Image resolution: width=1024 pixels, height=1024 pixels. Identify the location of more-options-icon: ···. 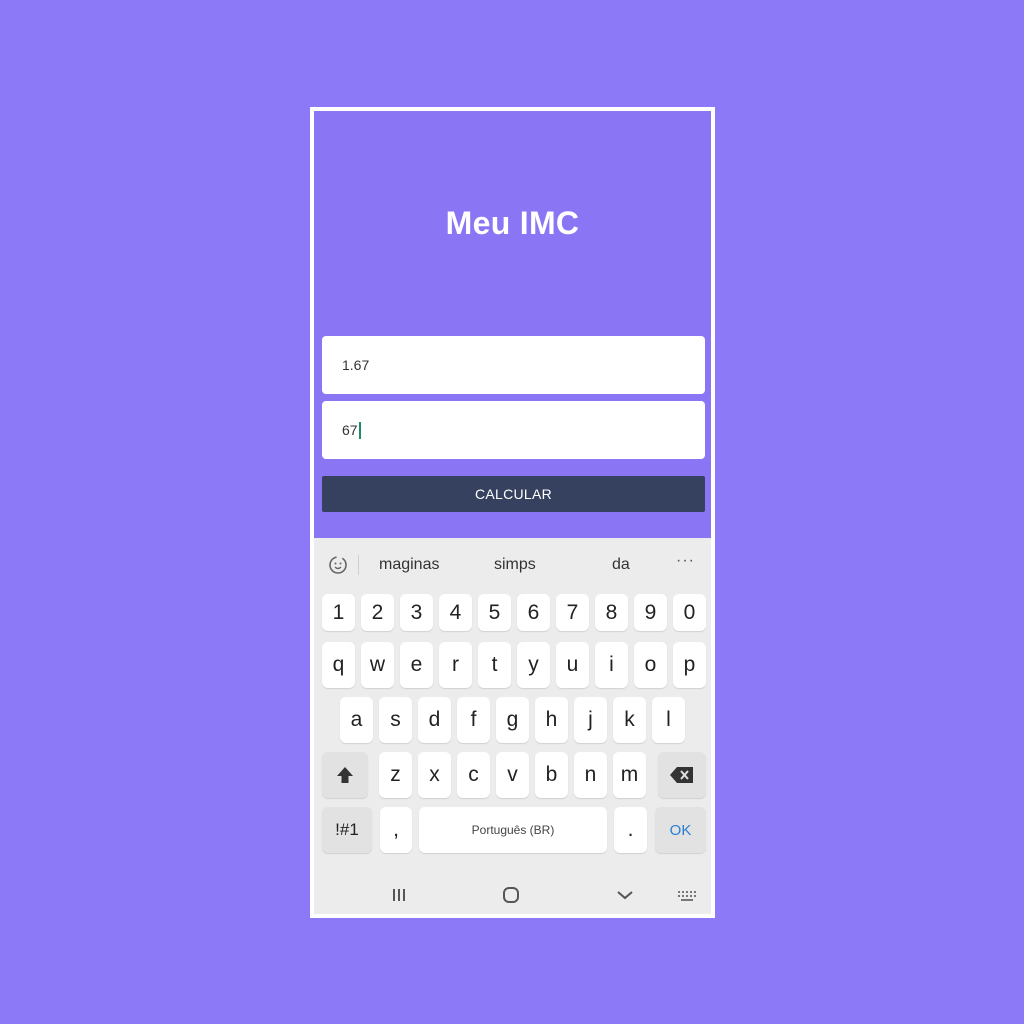
(685, 561).